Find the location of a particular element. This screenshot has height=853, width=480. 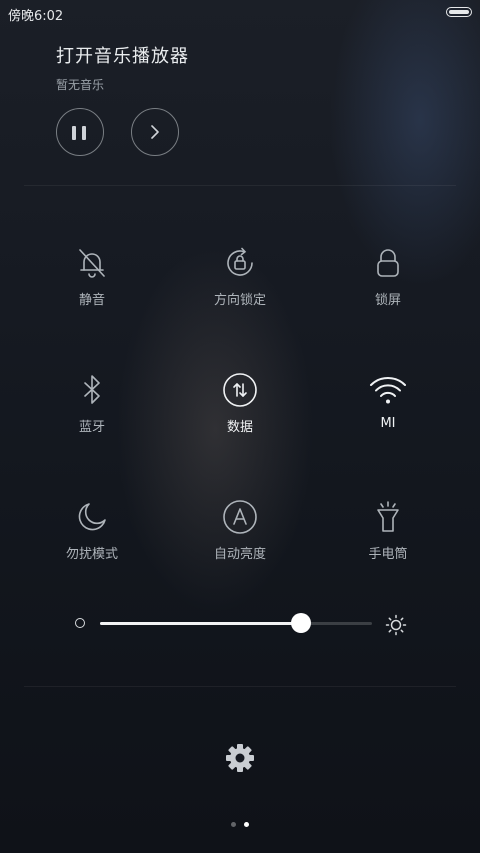

music-subtitle: 暂无音乐 is located at coordinates (80, 85).